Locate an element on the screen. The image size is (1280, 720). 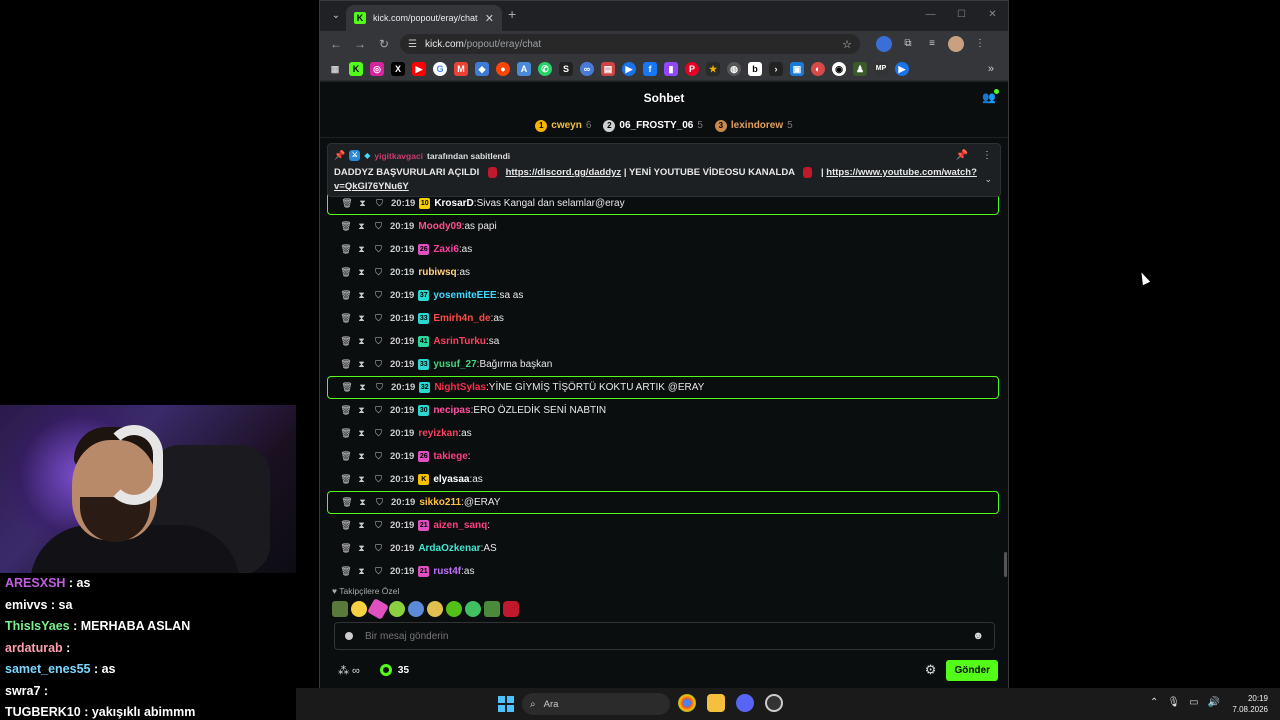
bookmark-drive-icon: ◆ is located at coordinates (482, 68).